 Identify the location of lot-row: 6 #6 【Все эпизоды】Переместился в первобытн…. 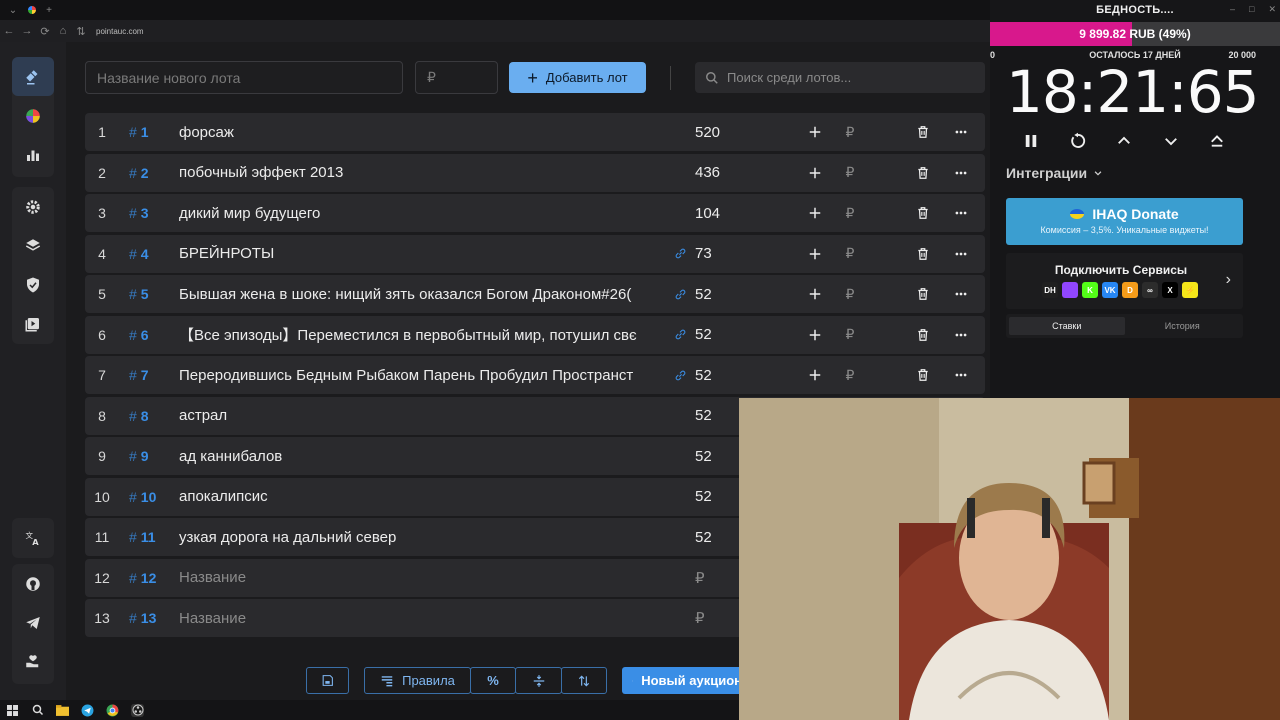
(535, 334).